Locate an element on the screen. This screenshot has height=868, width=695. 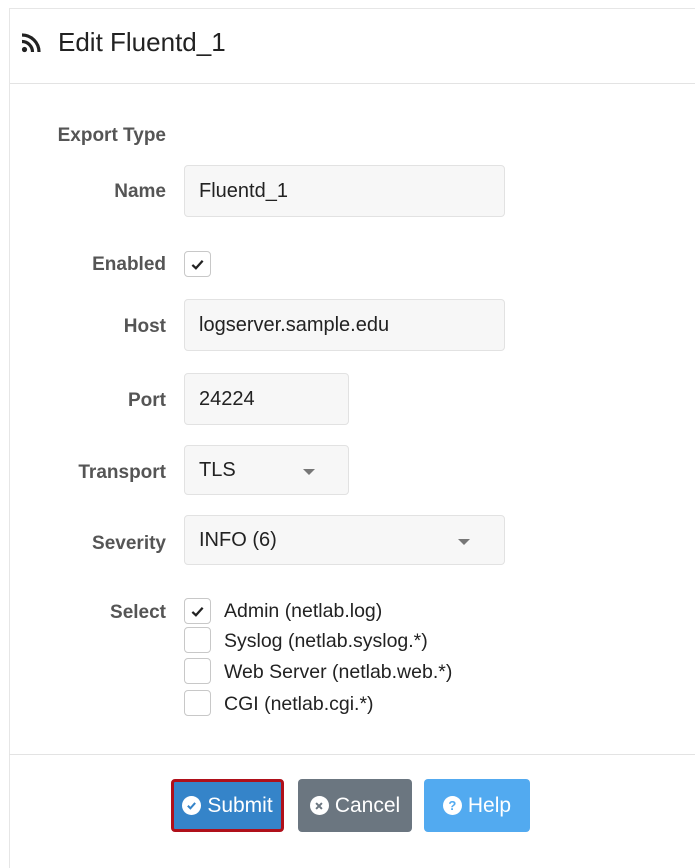
name-input: Fluentd_1 is located at coordinates (344, 191).